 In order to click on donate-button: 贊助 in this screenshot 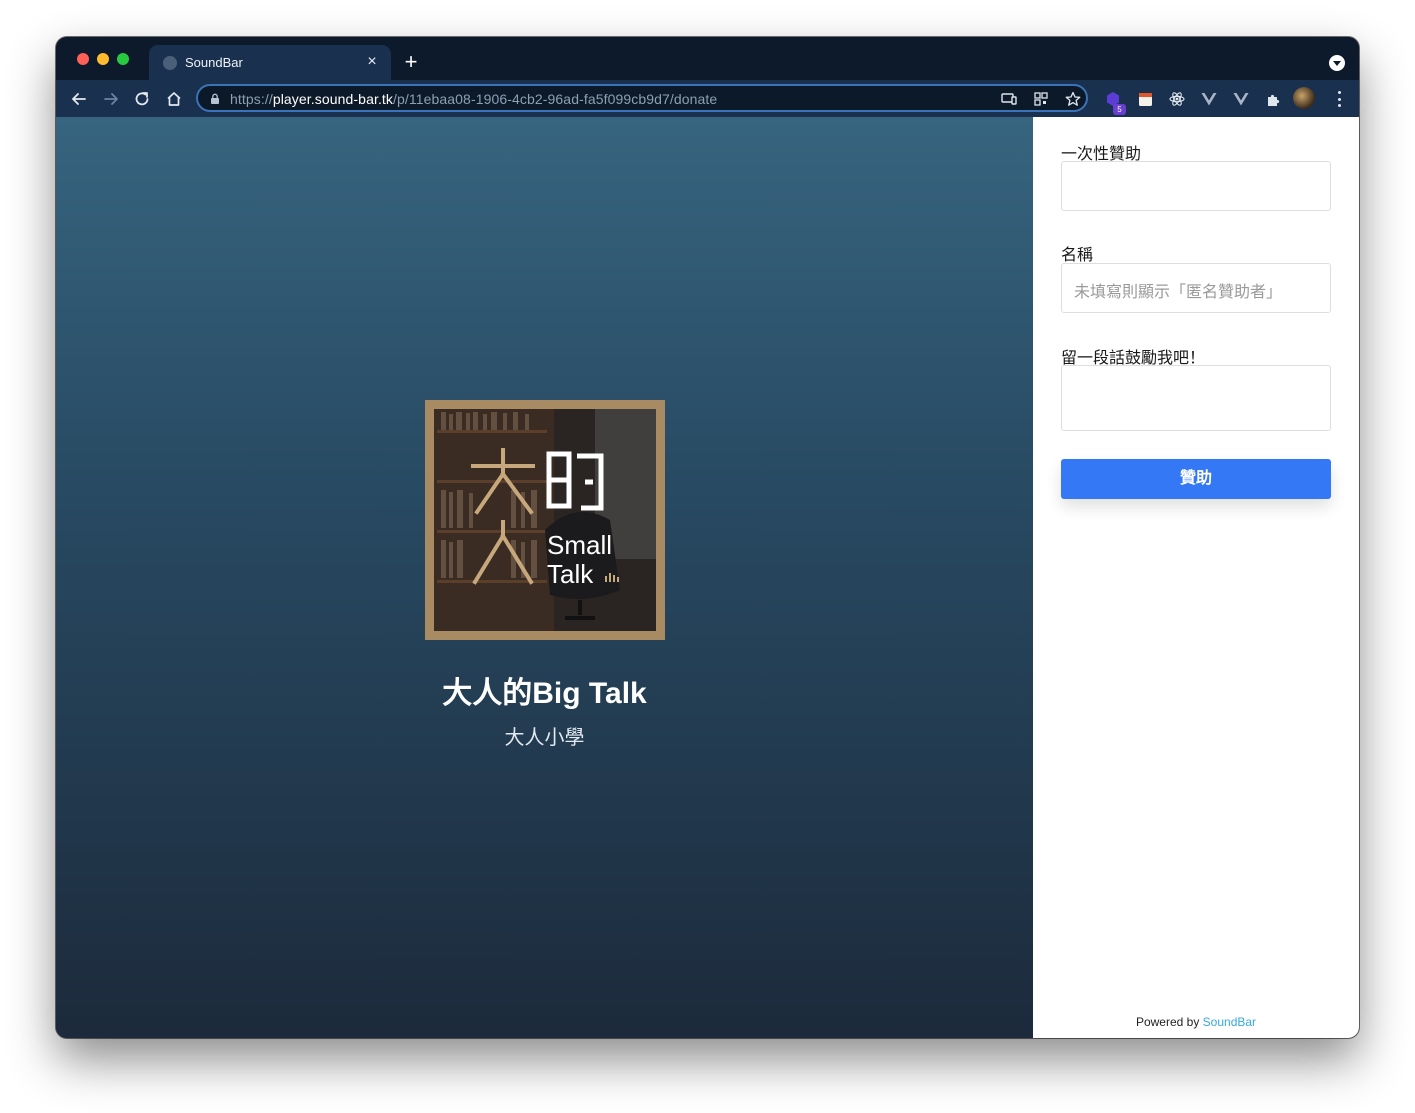, I will do `click(1196, 479)`.